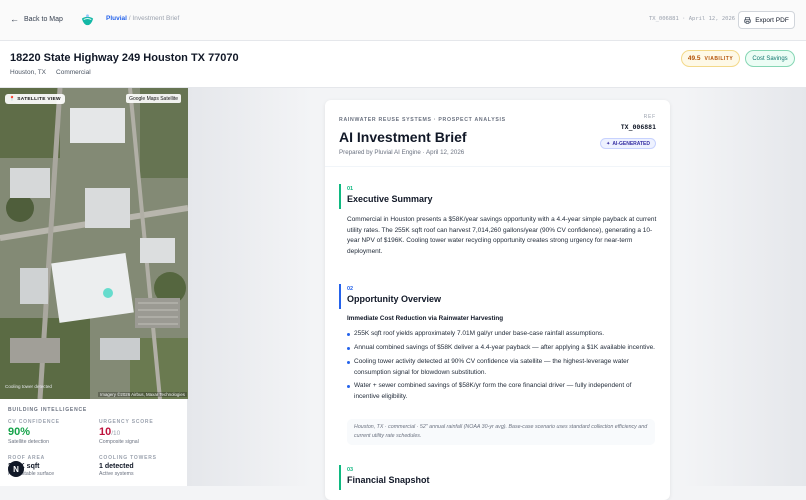  What do you see at coordinates (142, 394) in the screenshot?
I see `imagery-credit: Imagery ©2026 Airbus, Maxar Technologies` at bounding box center [142, 394].